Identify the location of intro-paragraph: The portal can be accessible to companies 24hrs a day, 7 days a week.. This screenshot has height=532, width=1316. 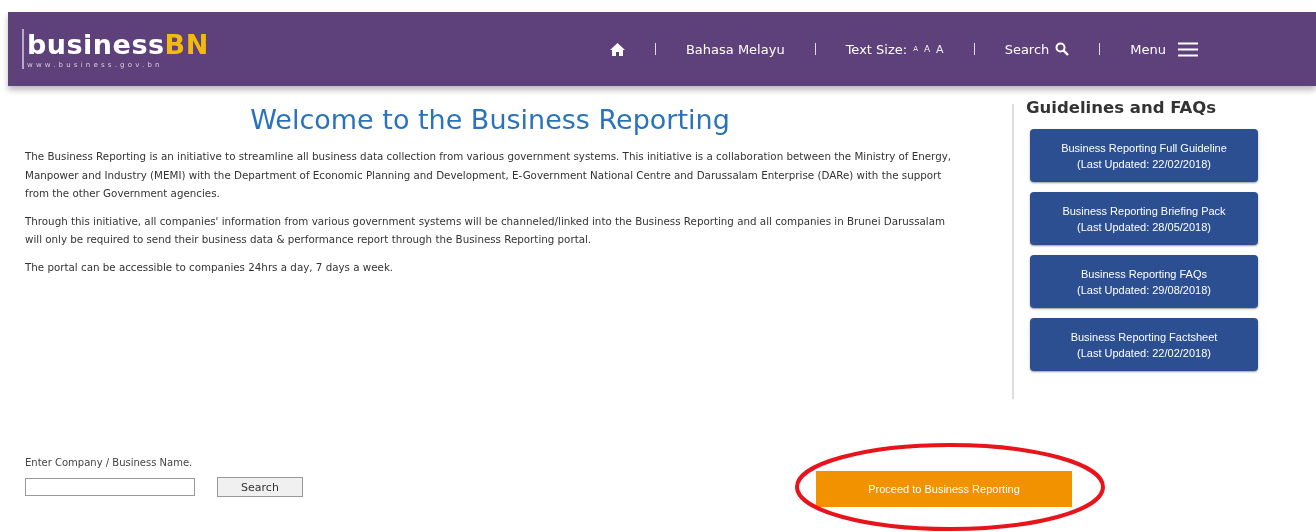
(210, 267).